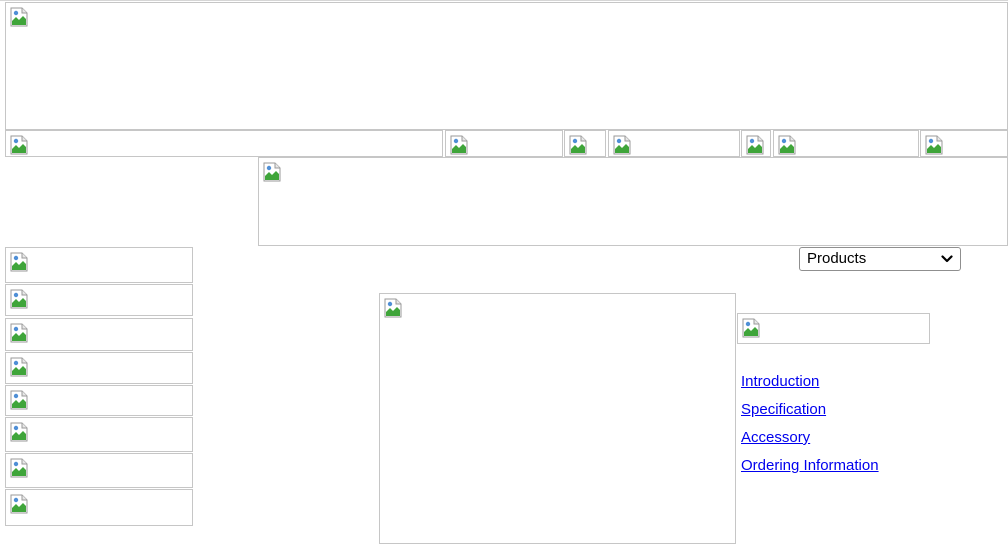 The width and height of the screenshot is (1008, 544). I want to click on ordering-information-link: Ordering Information, so click(810, 466).